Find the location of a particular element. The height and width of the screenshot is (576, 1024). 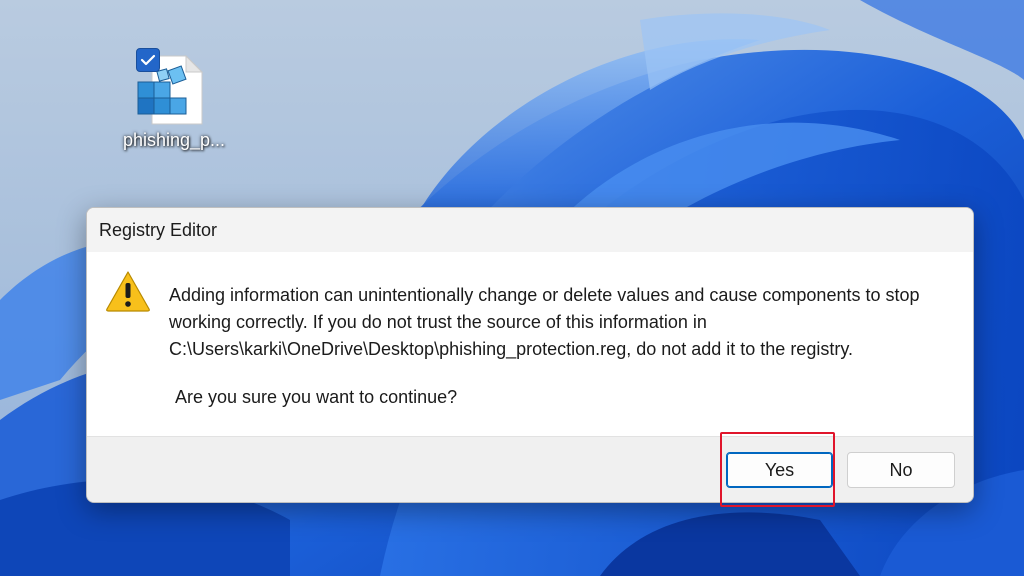

selection-checkbox is located at coordinates (148, 60).